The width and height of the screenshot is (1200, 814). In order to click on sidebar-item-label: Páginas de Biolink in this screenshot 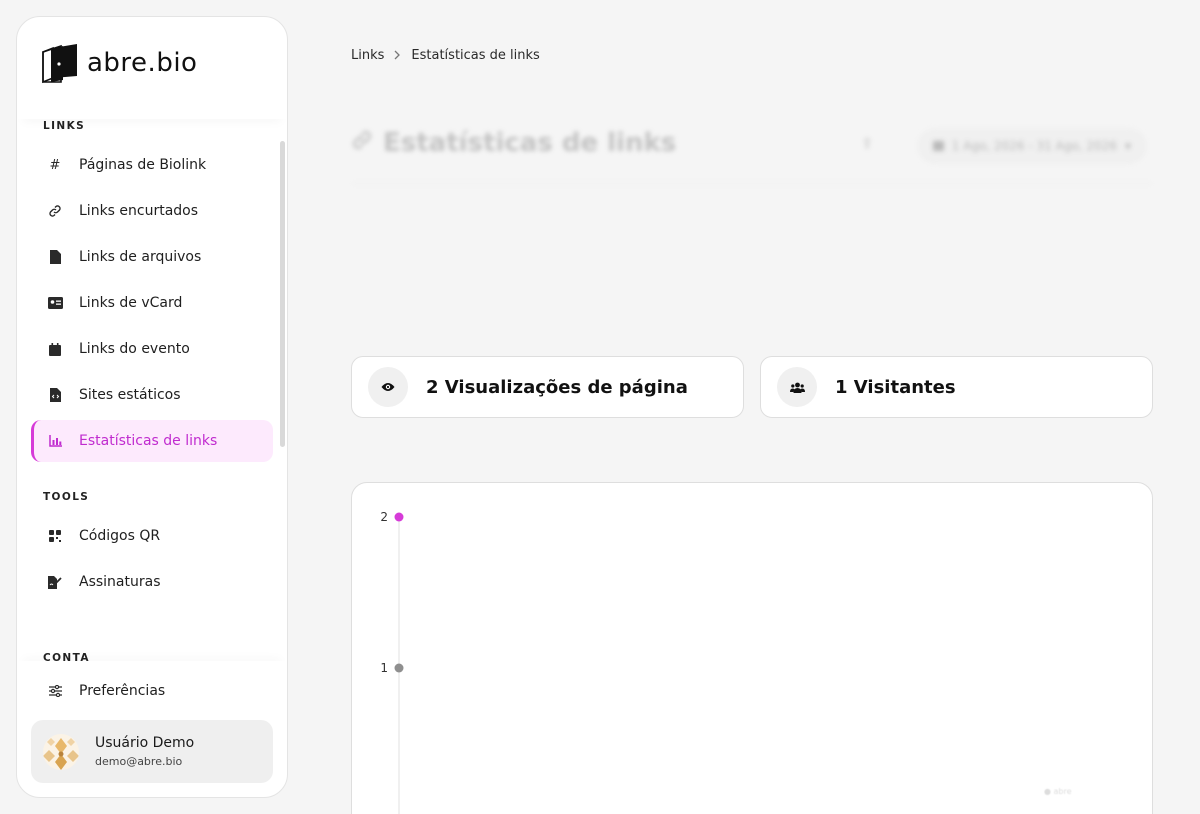, I will do `click(143, 165)`.